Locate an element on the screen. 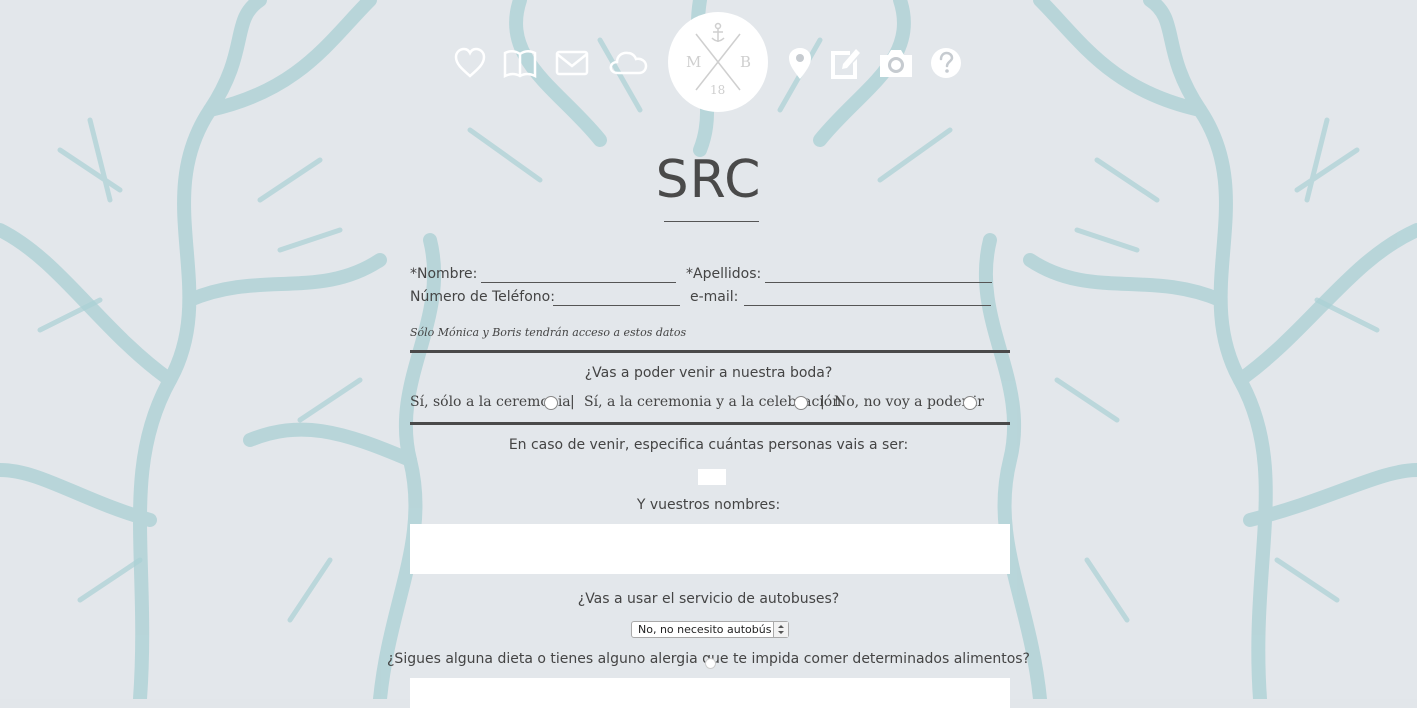 The height and width of the screenshot is (708, 1417). guest-count-field is located at coordinates (712, 477).